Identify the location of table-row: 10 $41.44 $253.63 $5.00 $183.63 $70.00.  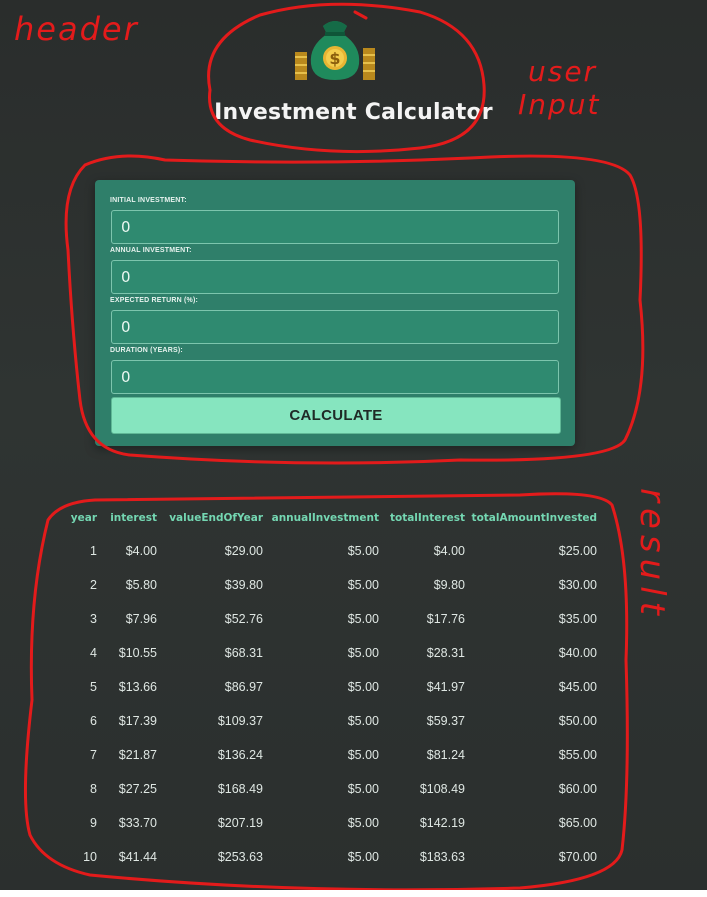
(335, 867).